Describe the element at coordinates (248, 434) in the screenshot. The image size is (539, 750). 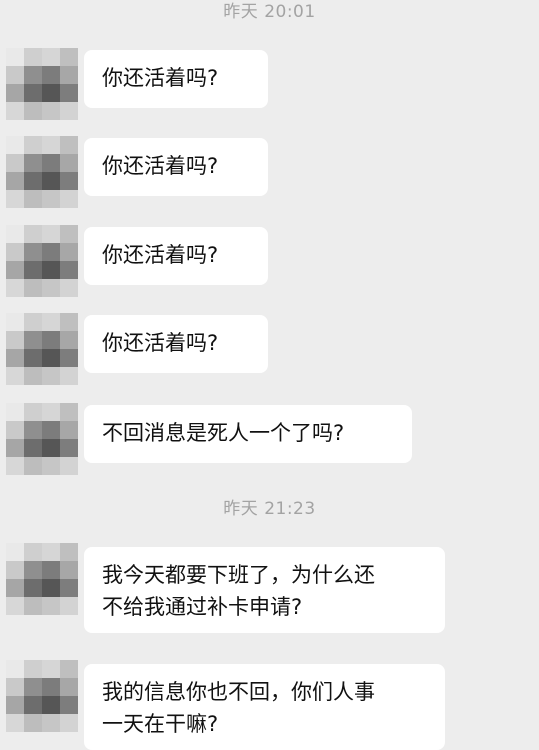
I see `message-bubble: 不回消息是死人一个了吗?` at that location.